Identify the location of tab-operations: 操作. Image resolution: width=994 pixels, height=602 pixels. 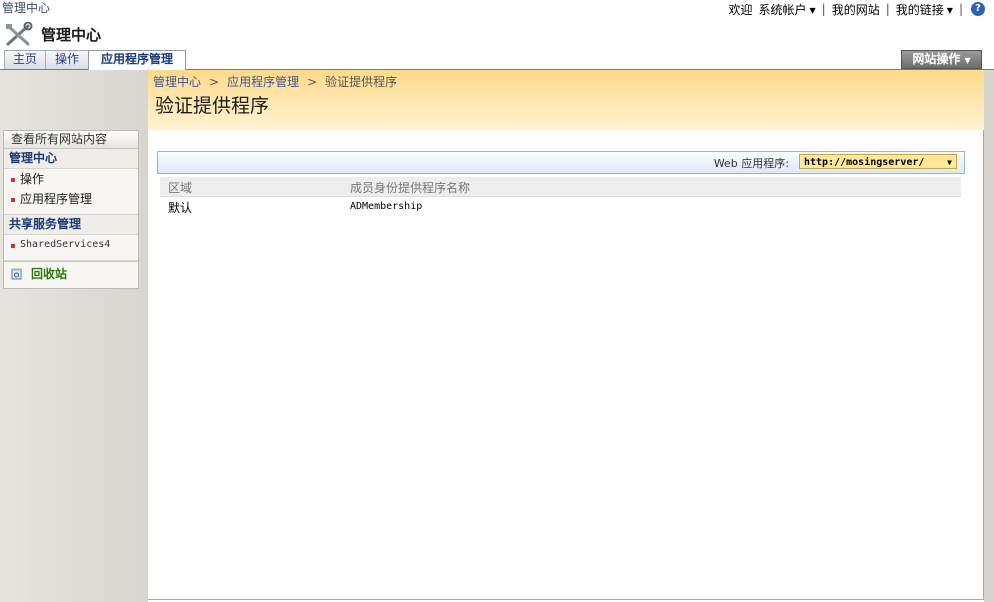
(67, 59).